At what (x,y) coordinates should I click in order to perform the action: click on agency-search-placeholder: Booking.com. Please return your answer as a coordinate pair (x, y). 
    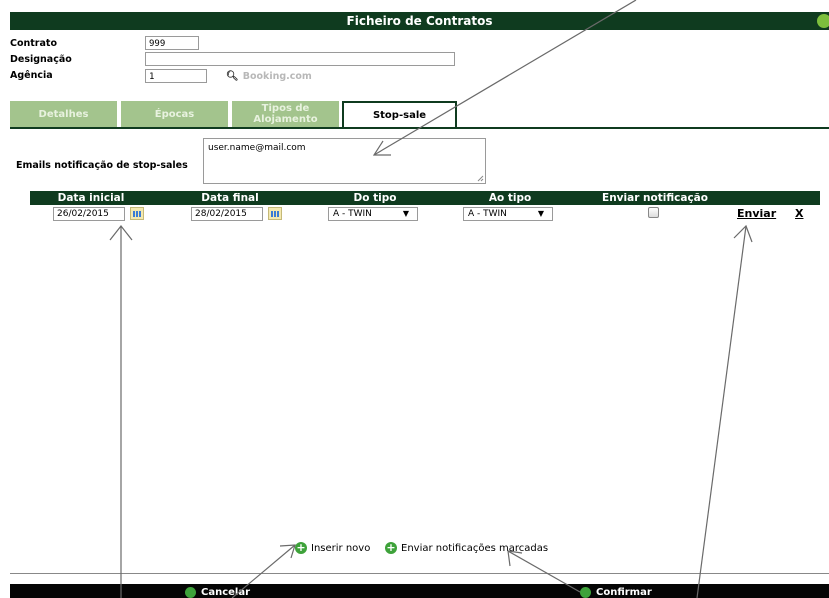
    Looking at the image, I should click on (277, 76).